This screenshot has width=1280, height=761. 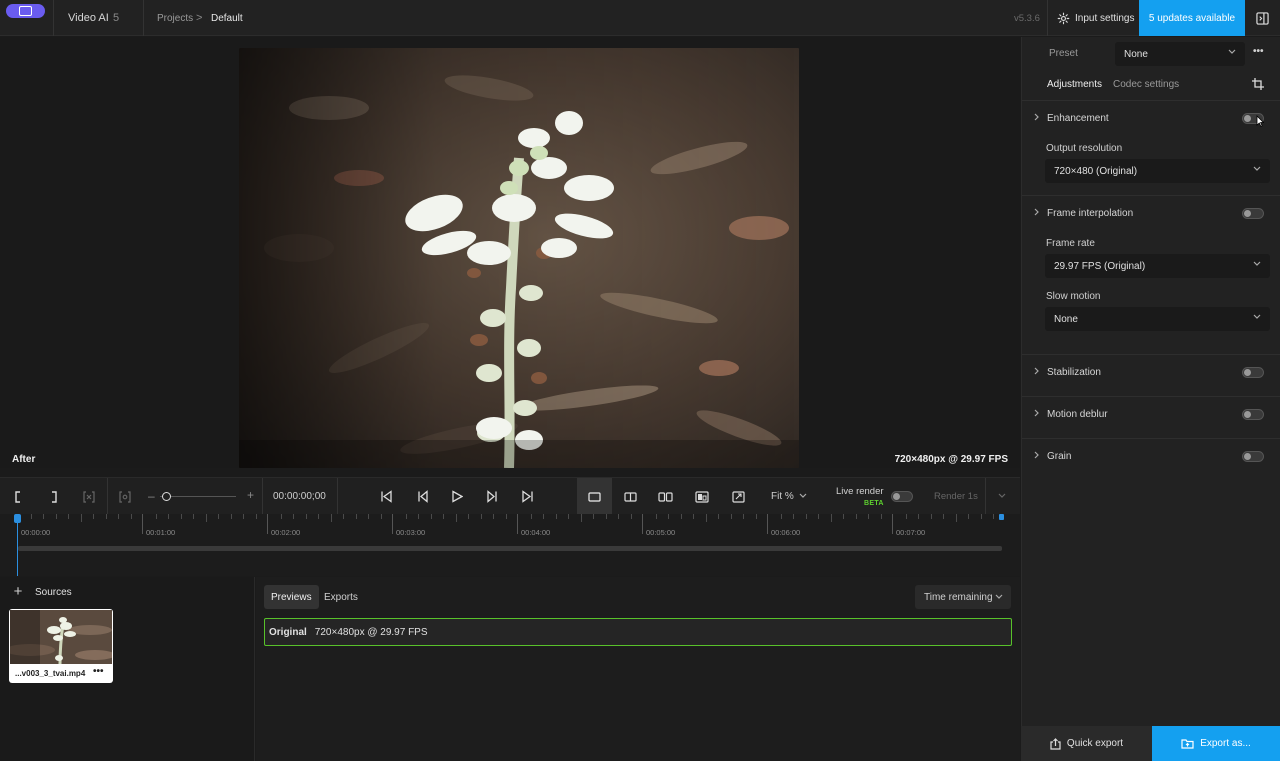 What do you see at coordinates (1151, 214) in the screenshot?
I see `frame-interpolation-section-header: Frame interpolation` at bounding box center [1151, 214].